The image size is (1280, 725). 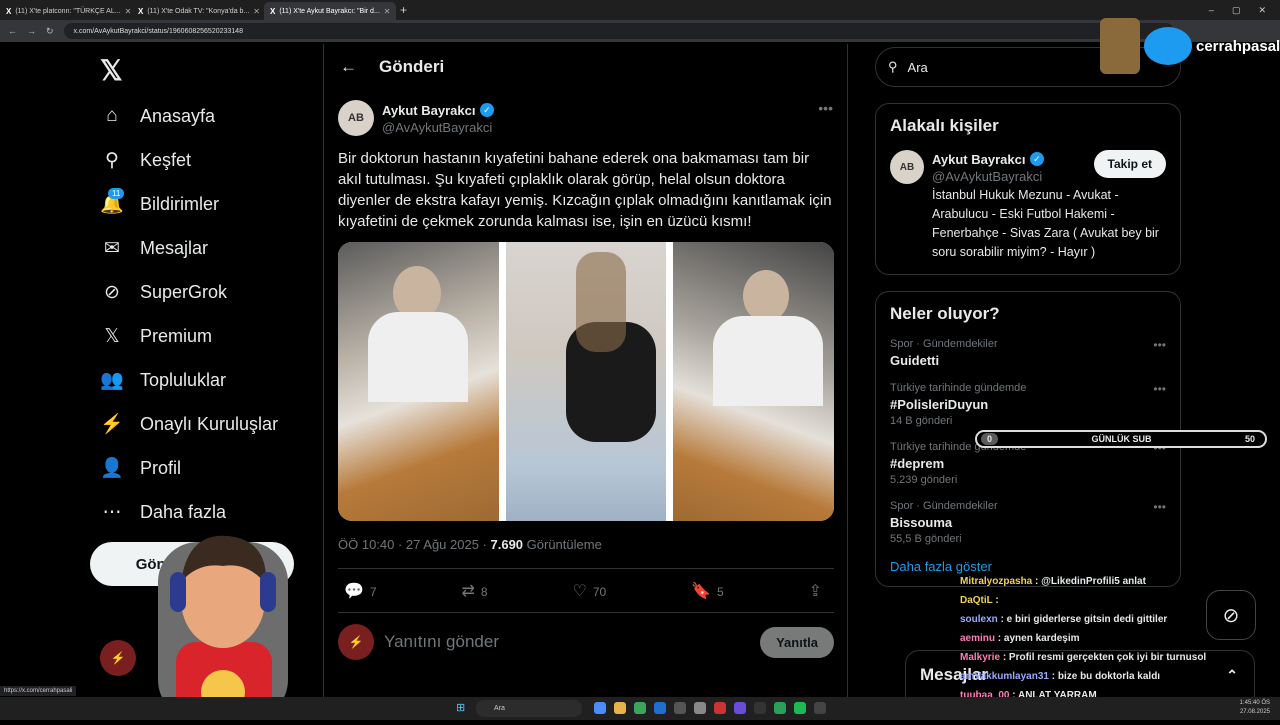 What do you see at coordinates (50, 31) in the screenshot?
I see `reload-icon: ↻` at bounding box center [50, 31].